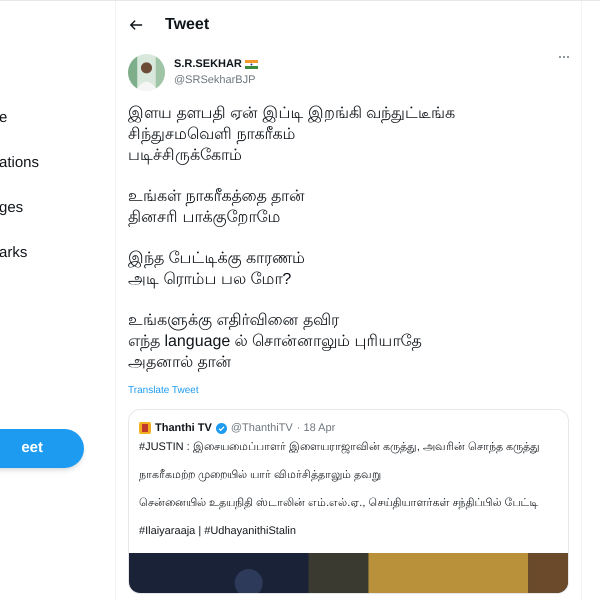 The image size is (600, 600). Describe the element at coordinates (218, 531) in the screenshot. I see `quote-text: #Ilaiyaraaja | #UdhayanithiStalin` at that location.